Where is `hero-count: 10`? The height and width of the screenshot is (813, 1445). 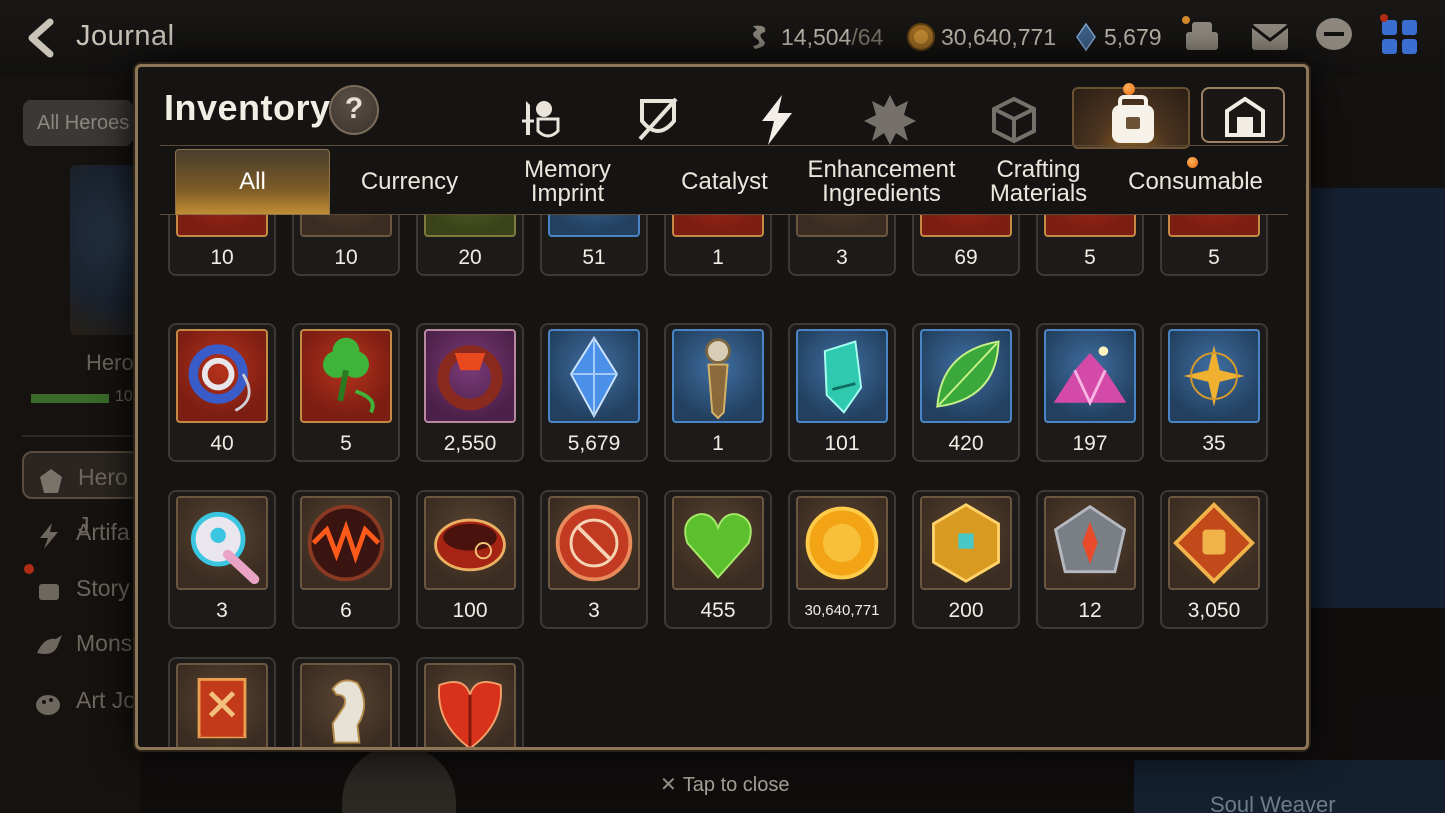 hero-count: 10 is located at coordinates (124, 396).